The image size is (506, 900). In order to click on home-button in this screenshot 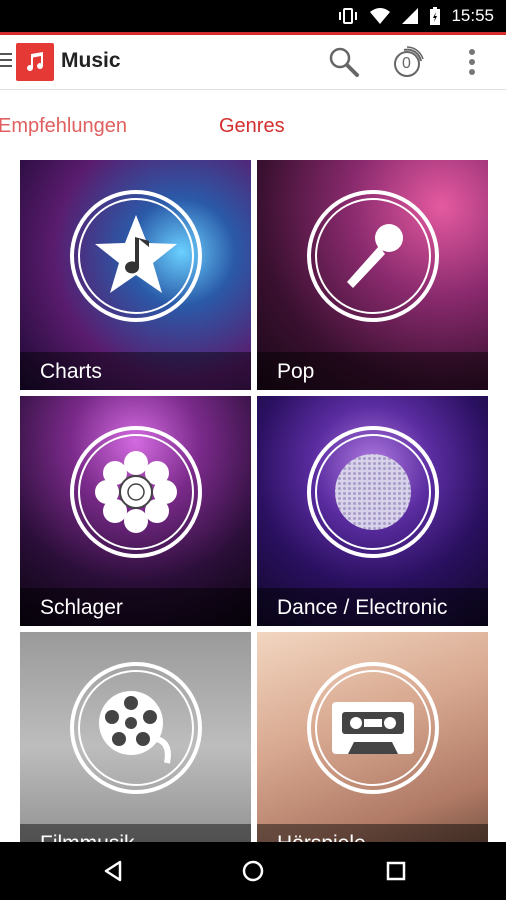, I will do `click(253, 871)`.